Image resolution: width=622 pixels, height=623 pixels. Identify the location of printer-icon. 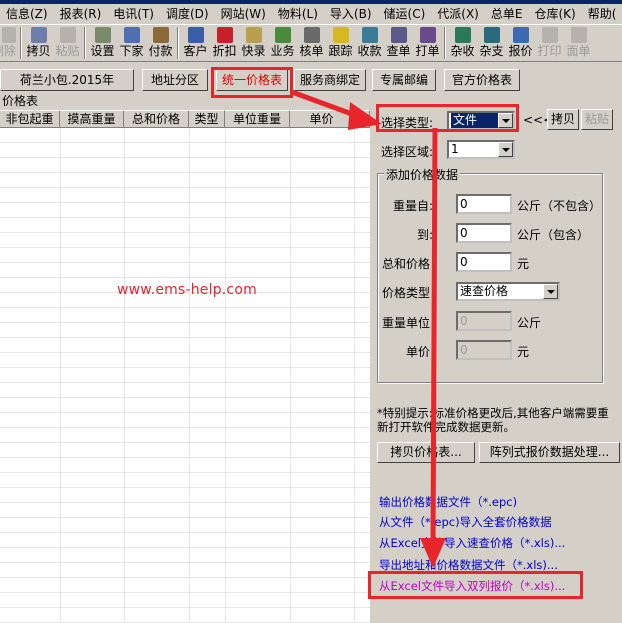
(427, 35).